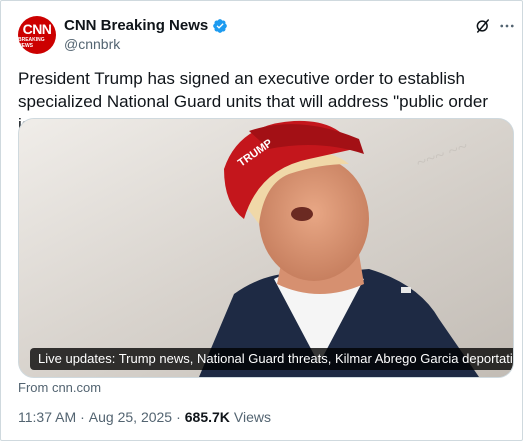  Describe the element at coordinates (59, 387) in the screenshot. I see `link-source: From cnn.com` at that location.